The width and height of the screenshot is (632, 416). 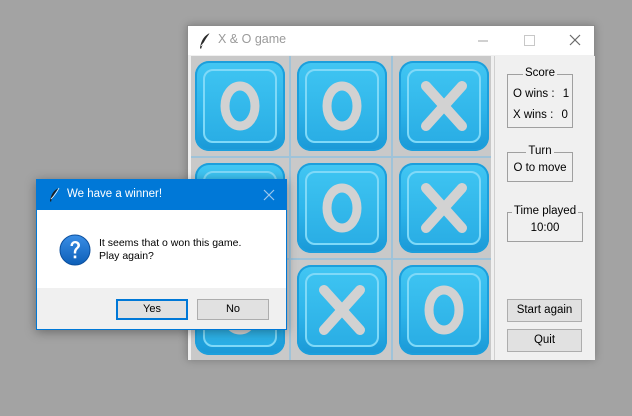 I want to click on time-group: Time played 10:00, so click(x=545, y=223).